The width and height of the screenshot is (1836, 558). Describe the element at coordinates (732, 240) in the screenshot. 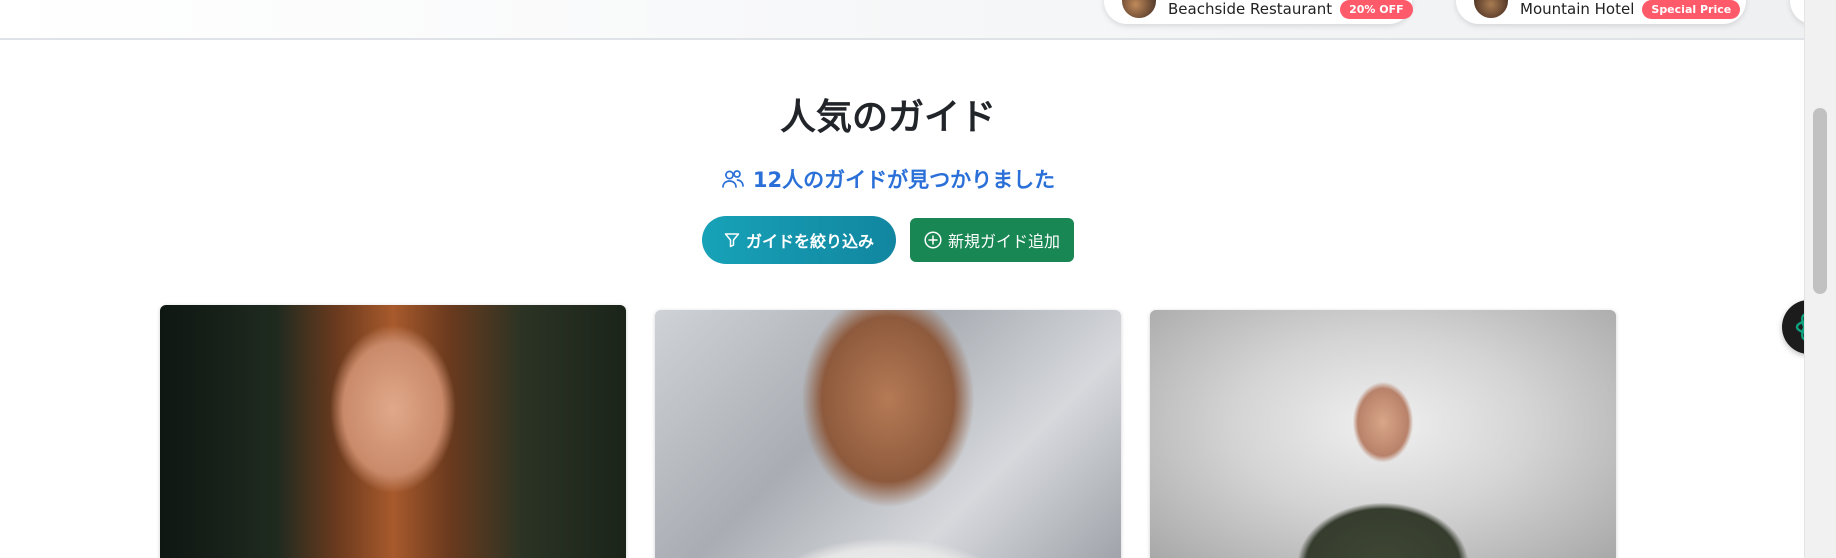

I see `filter-icon` at that location.